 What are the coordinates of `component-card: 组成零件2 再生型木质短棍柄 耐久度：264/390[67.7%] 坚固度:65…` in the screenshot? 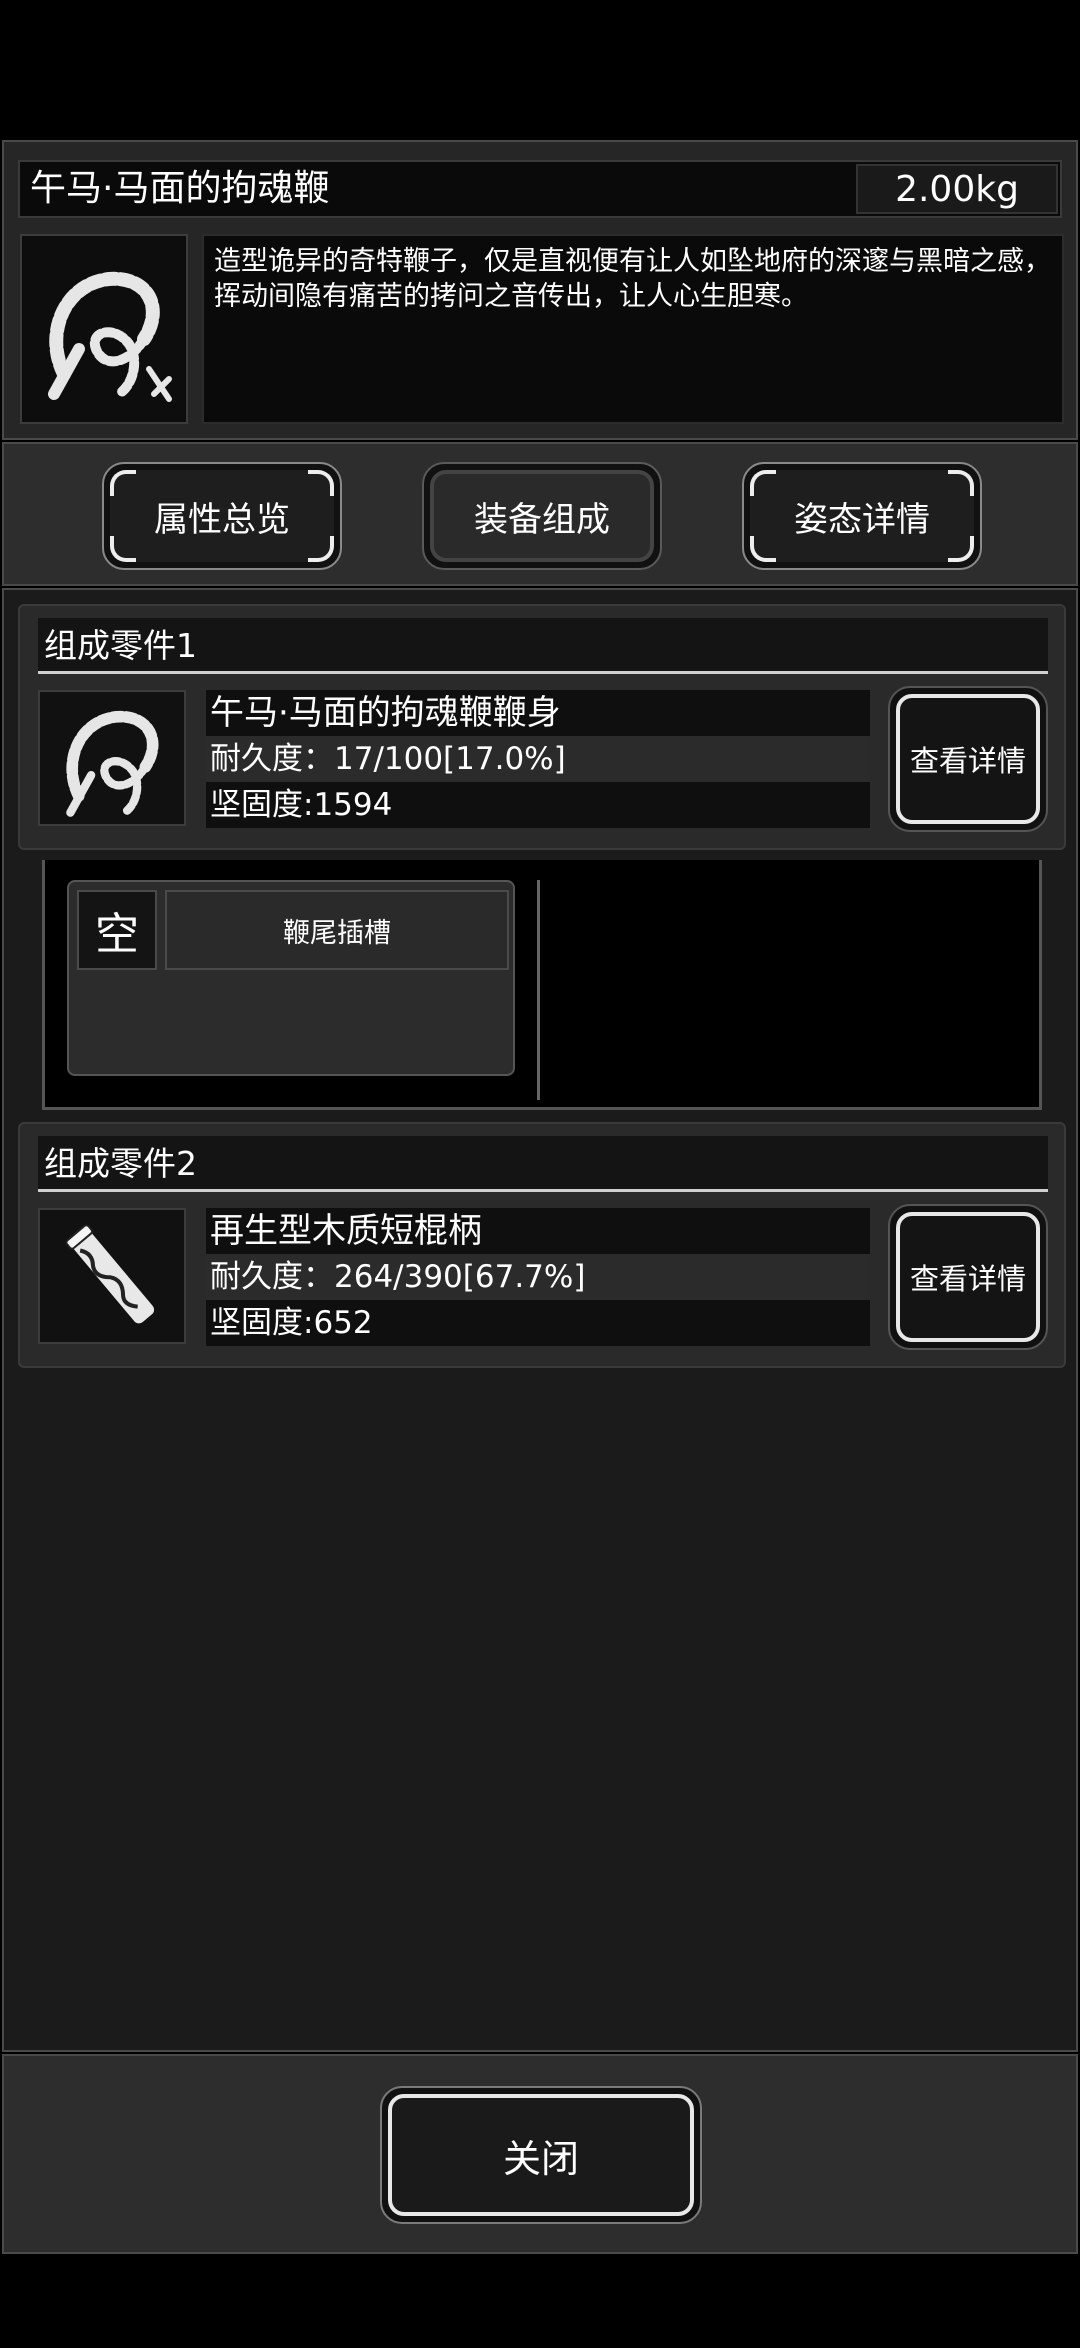 It's located at (542, 1245).